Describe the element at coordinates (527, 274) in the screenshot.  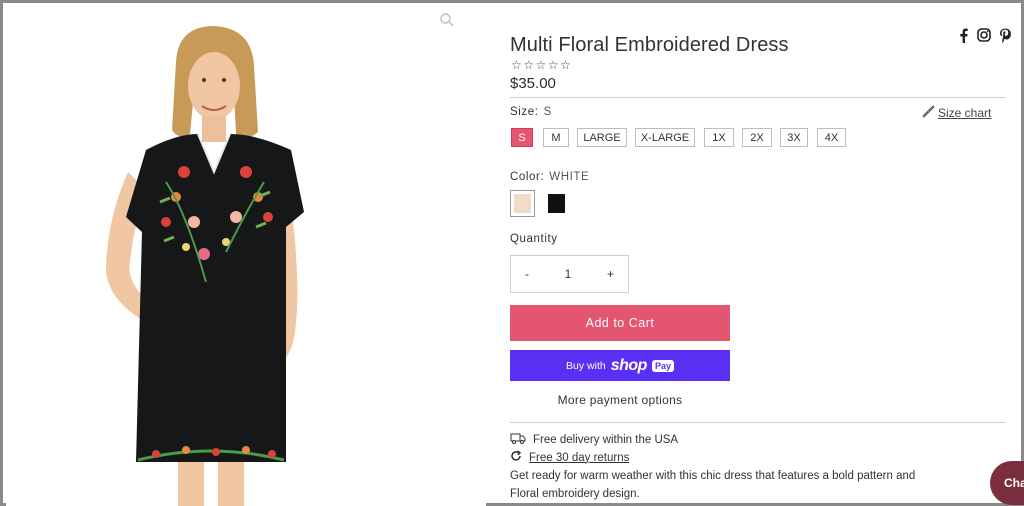
I see `quantity-decrease-button: -` at that location.